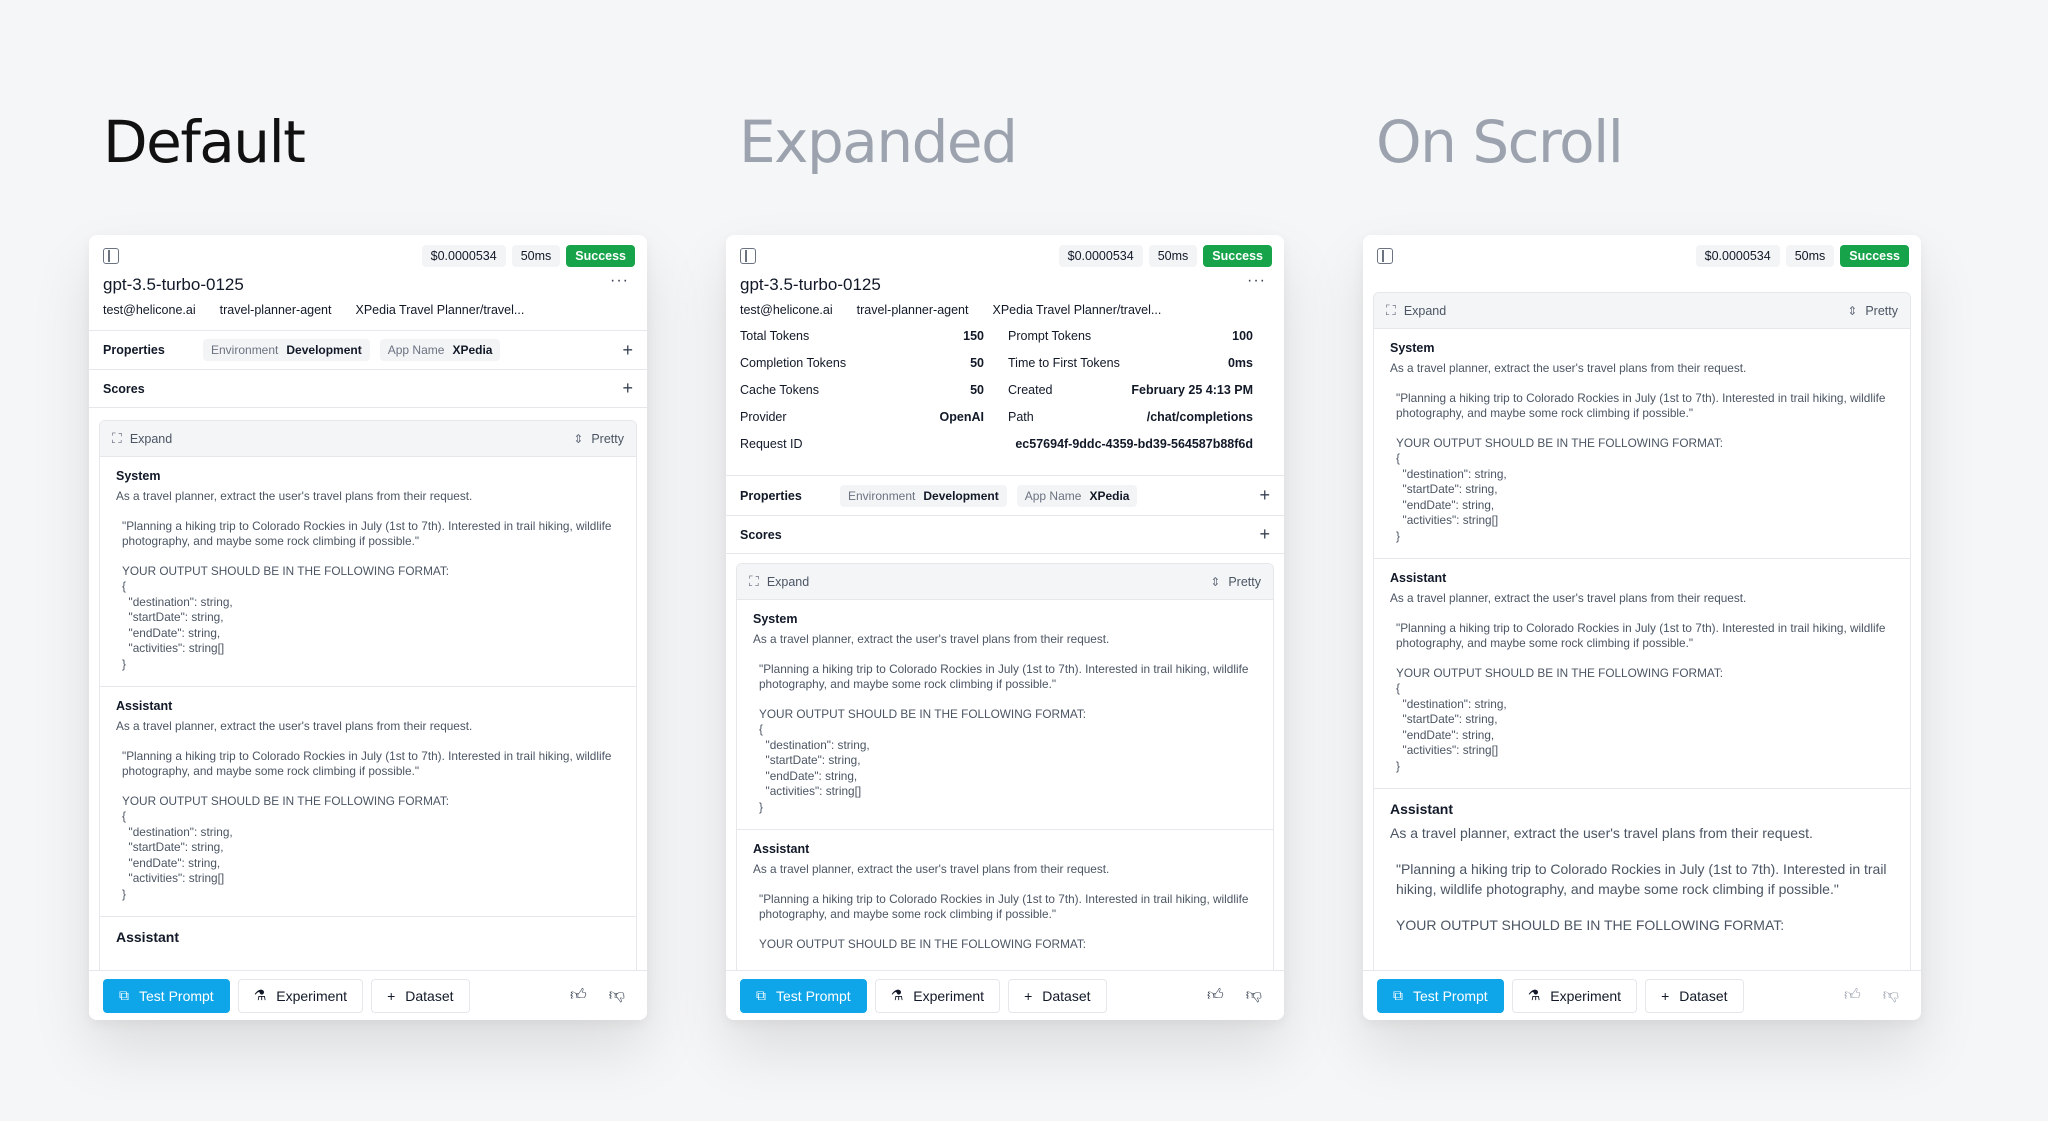 The image size is (2048, 1121). Describe the element at coordinates (204, 142) in the screenshot. I see `title-default: Default` at that location.